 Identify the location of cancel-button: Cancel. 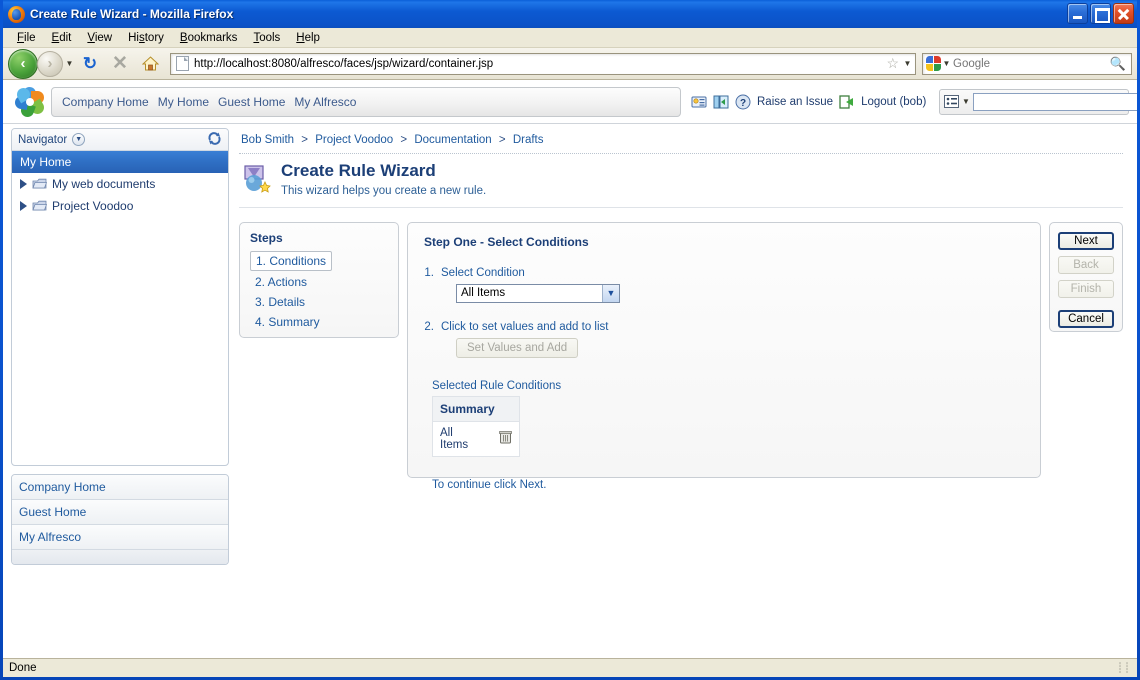
(1086, 318).